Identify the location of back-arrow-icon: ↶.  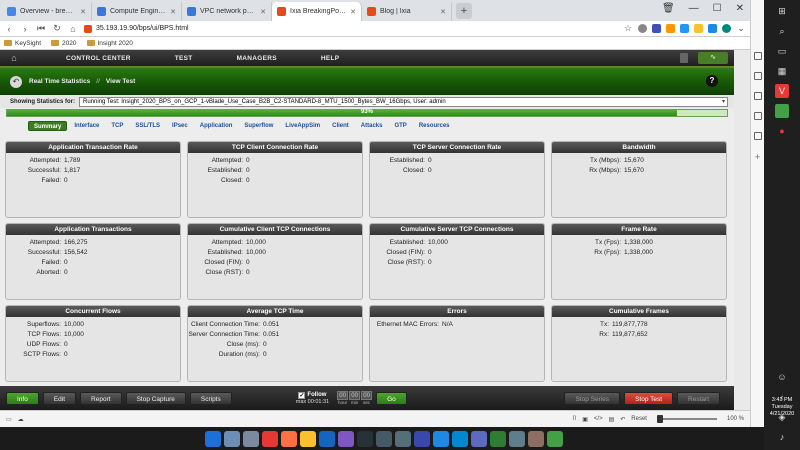
(16, 81).